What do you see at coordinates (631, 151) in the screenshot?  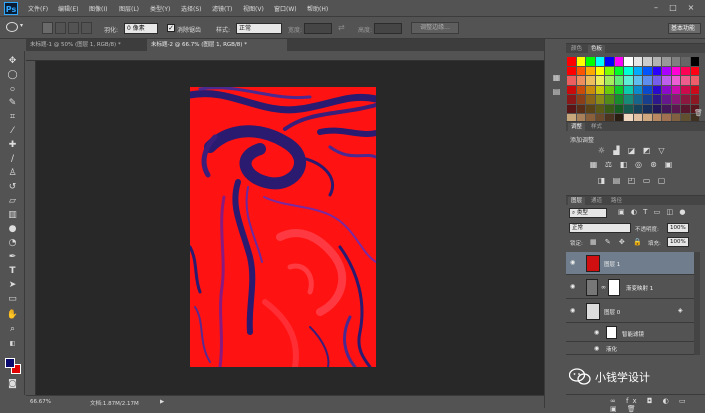 I see `curves-icon: ◪` at bounding box center [631, 151].